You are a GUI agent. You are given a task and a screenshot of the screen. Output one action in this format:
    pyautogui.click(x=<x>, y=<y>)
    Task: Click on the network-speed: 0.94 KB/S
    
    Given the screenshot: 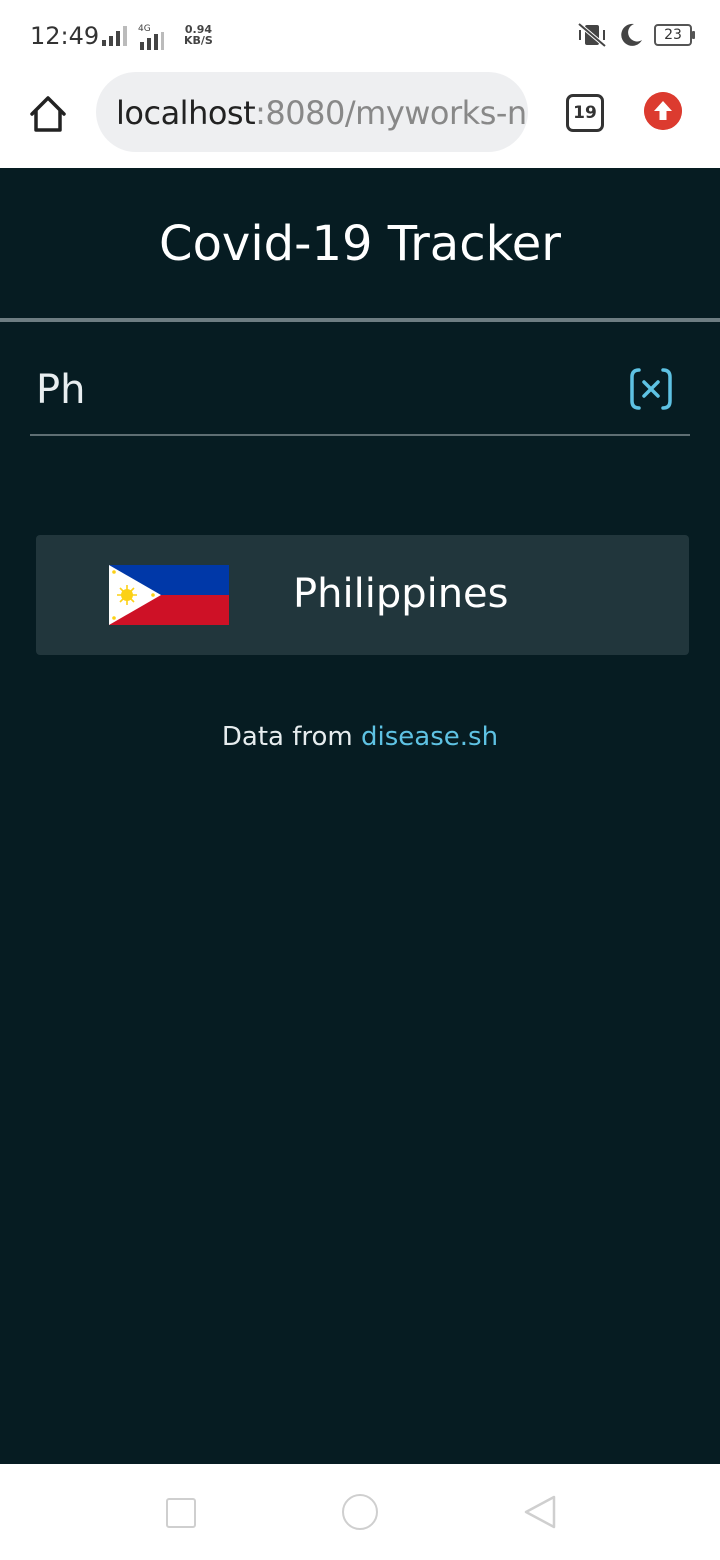 What is the action you would take?
    pyautogui.click(x=198, y=35)
    